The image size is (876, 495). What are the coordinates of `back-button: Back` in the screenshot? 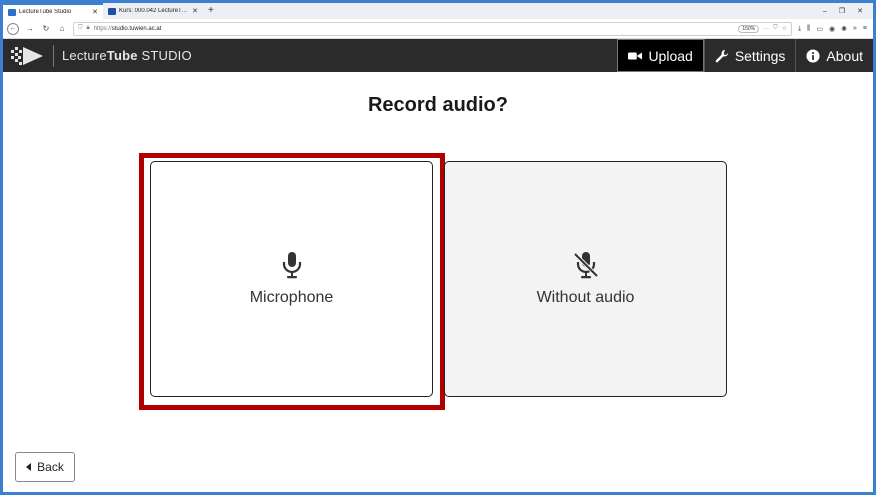 It's located at (45, 467).